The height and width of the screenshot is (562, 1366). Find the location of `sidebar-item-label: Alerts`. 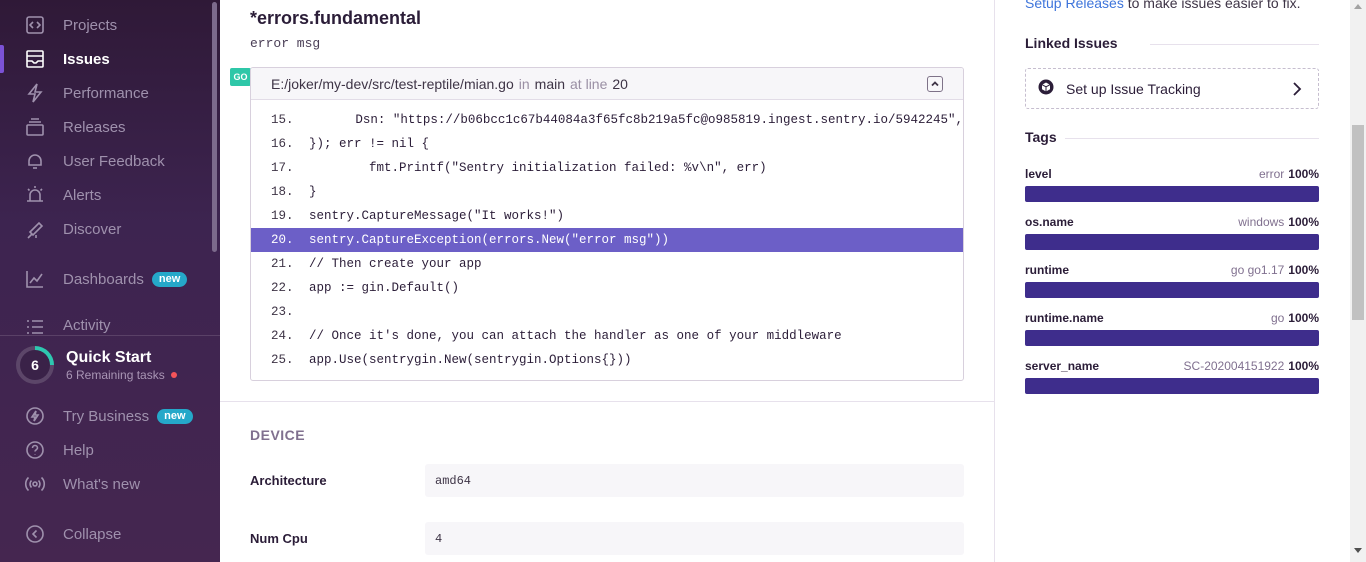

sidebar-item-label: Alerts is located at coordinates (82, 195).